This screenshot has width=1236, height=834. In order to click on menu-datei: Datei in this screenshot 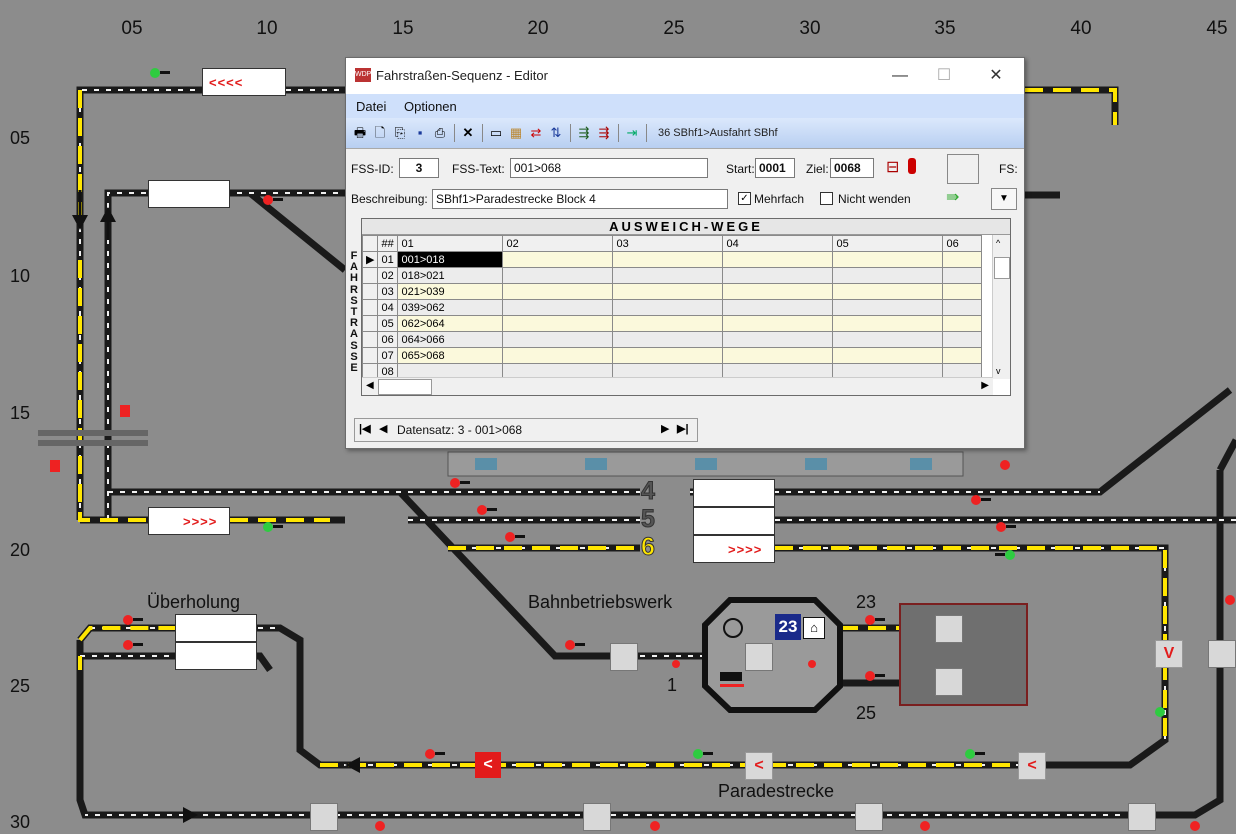, I will do `click(371, 106)`.